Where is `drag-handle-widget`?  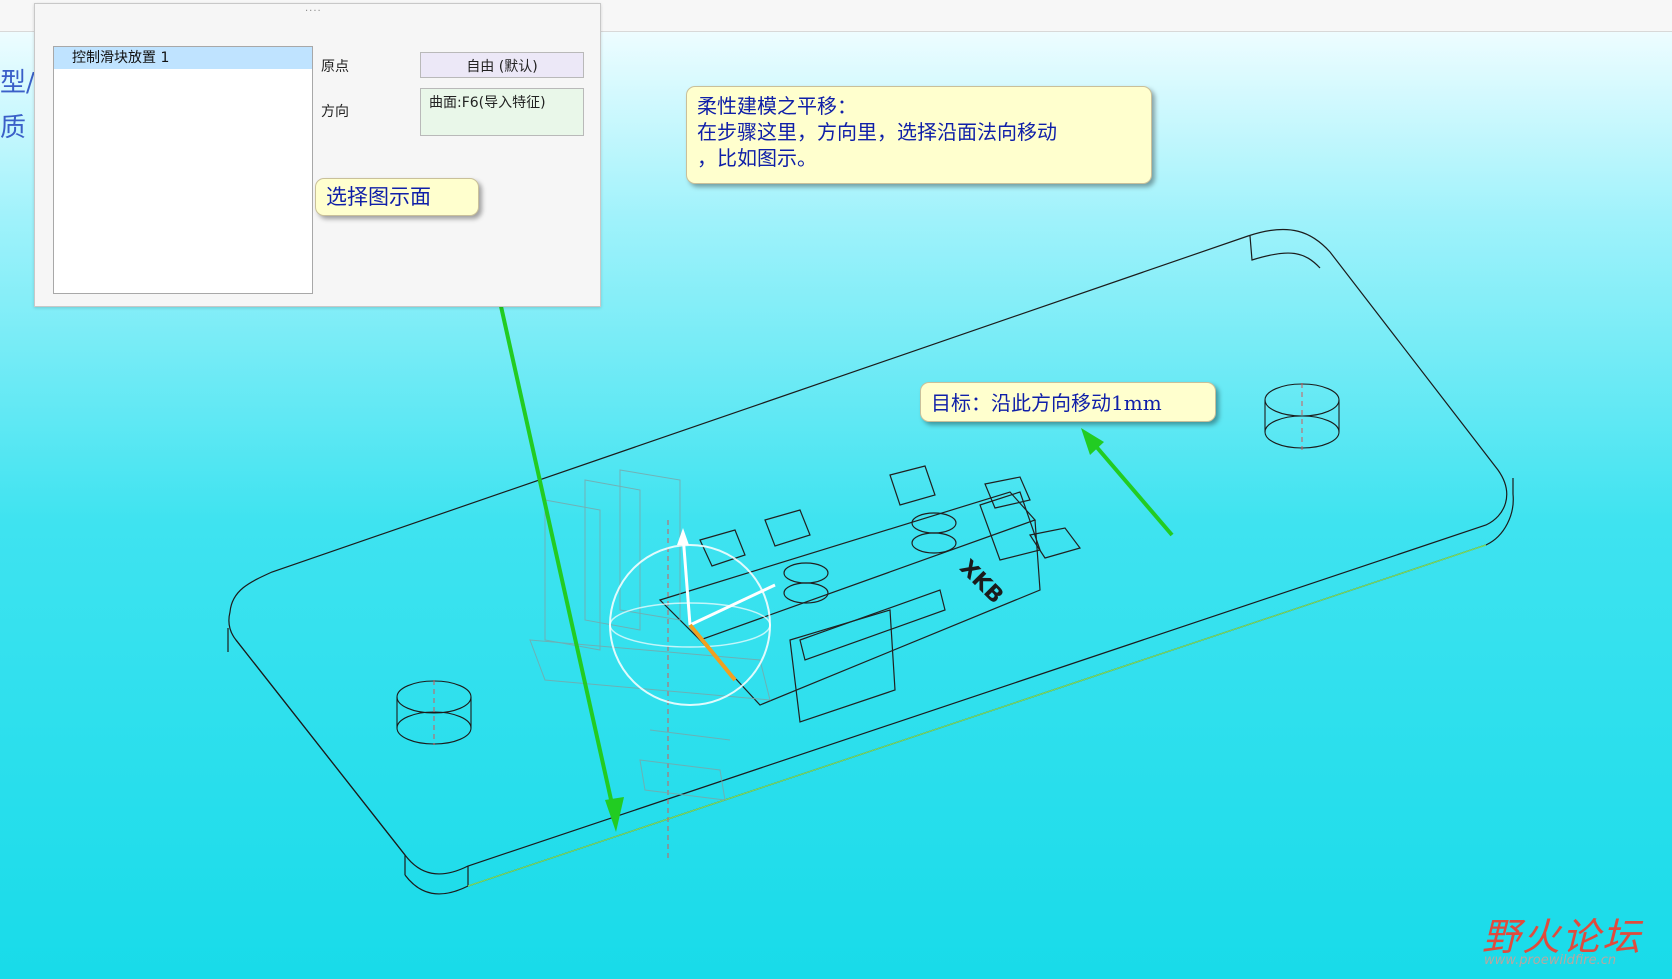 drag-handle-widget is located at coordinates (692, 617).